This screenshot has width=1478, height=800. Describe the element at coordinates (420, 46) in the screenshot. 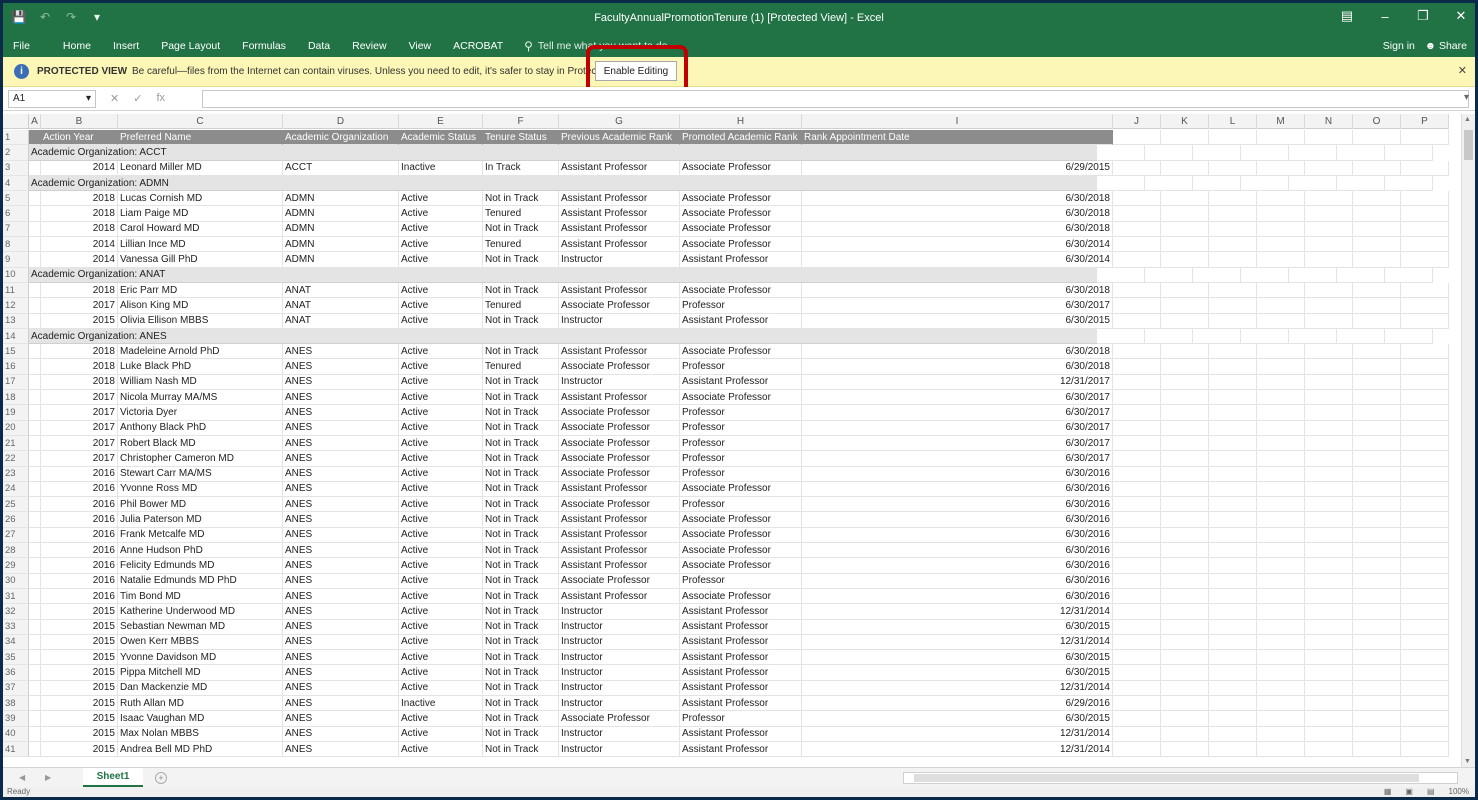

I see `tab-view: View` at that location.